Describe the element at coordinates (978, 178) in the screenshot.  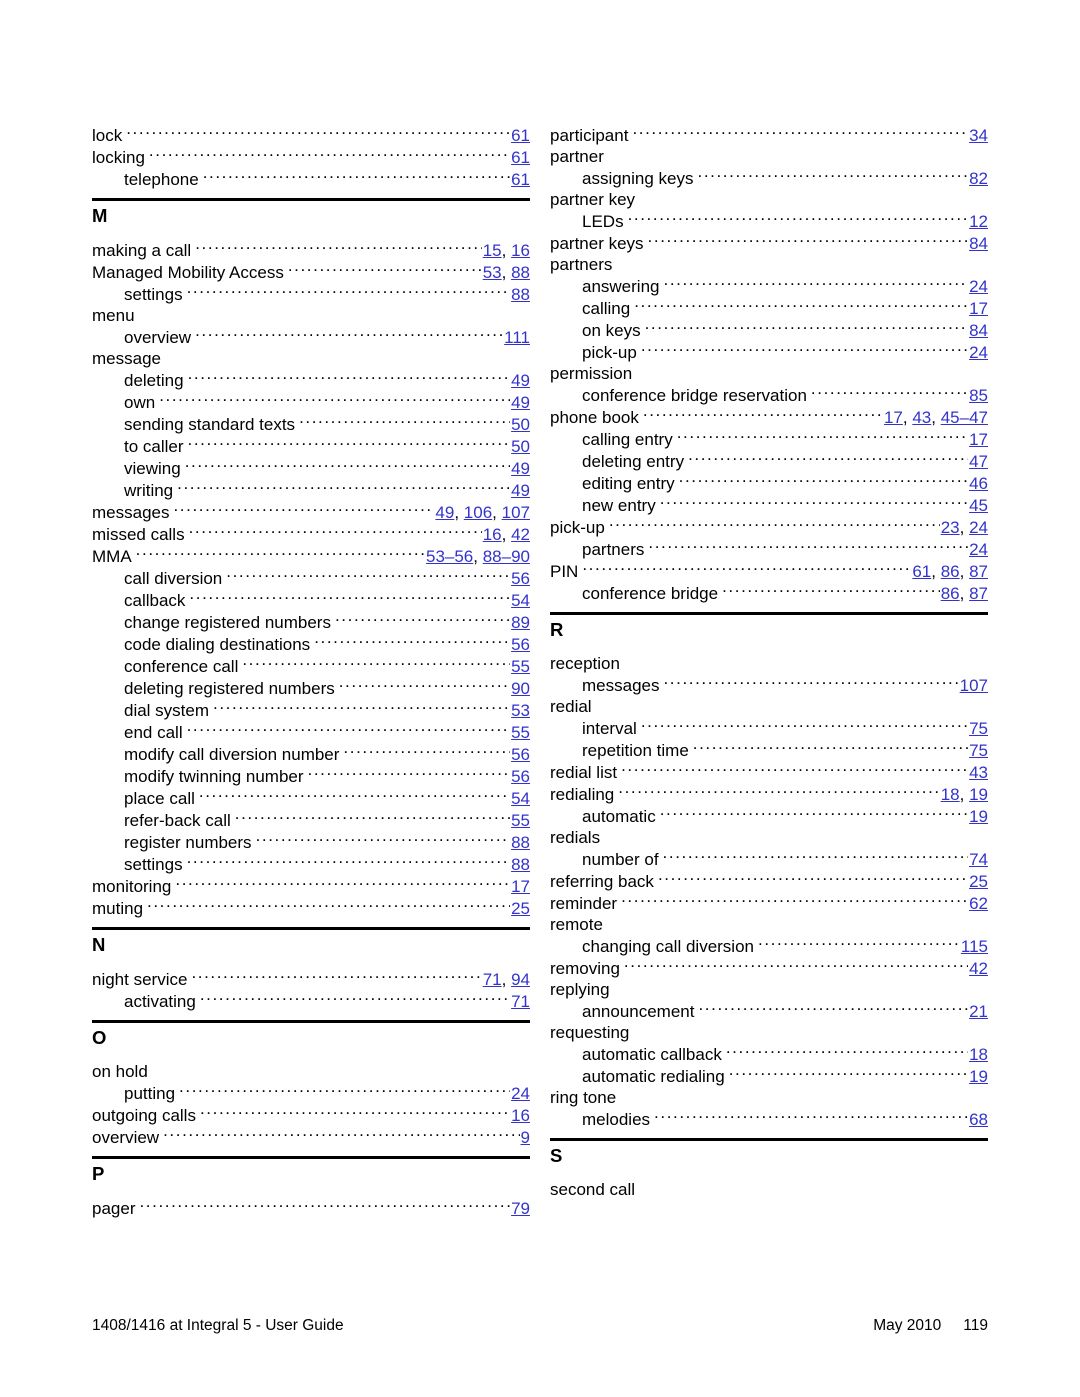
I see `page-link: 82` at that location.